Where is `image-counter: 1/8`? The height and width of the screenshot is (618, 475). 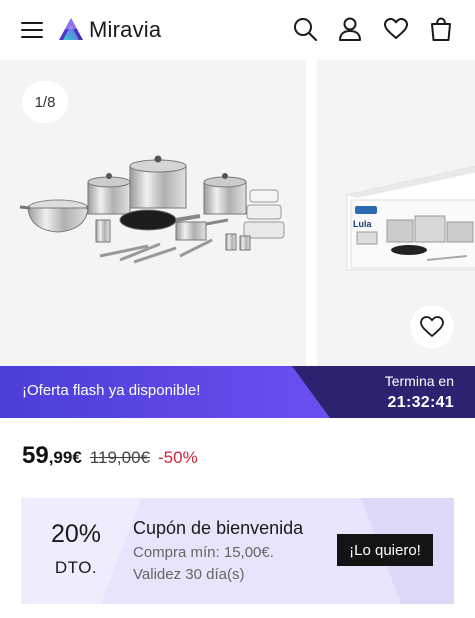 image-counter: 1/8 is located at coordinates (45, 102).